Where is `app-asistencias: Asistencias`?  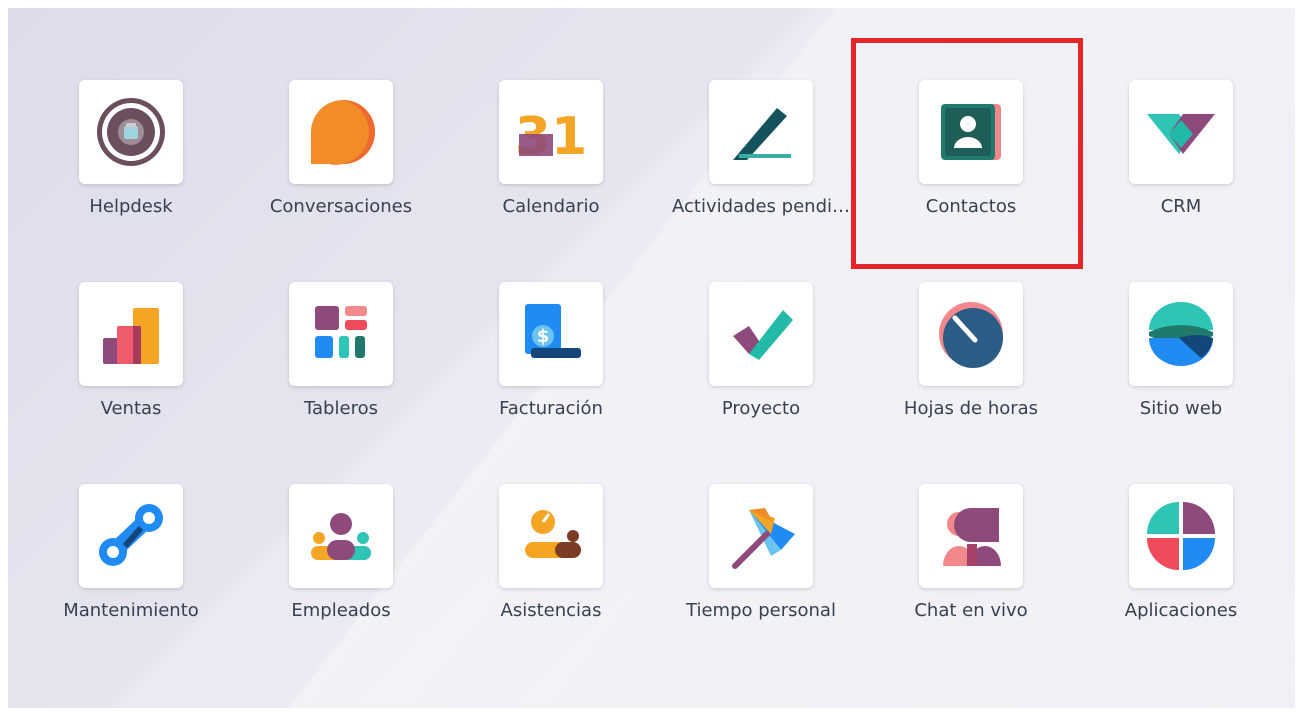 app-asistencias: Asistencias is located at coordinates (551, 516).